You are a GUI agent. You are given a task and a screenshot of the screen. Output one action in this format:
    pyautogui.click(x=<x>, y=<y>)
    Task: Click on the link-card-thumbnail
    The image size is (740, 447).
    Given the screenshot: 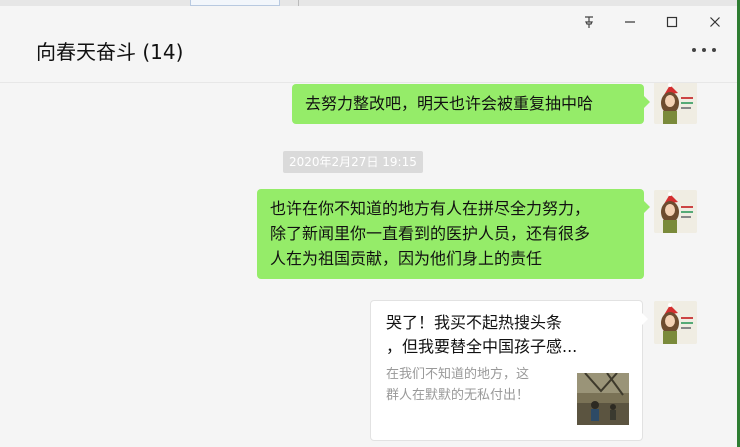 What is the action you would take?
    pyautogui.click(x=603, y=399)
    